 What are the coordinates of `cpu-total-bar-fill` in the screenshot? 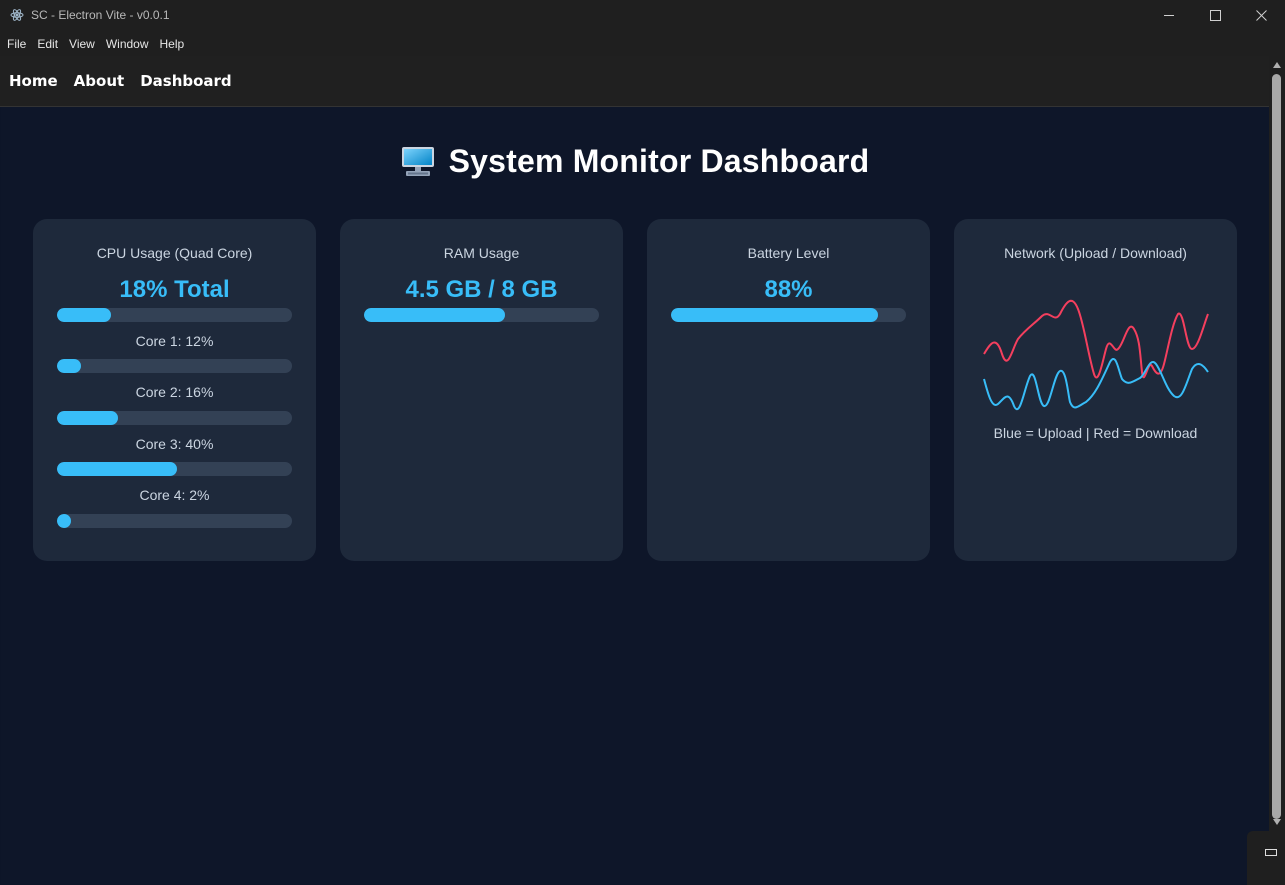 It's located at (84, 315).